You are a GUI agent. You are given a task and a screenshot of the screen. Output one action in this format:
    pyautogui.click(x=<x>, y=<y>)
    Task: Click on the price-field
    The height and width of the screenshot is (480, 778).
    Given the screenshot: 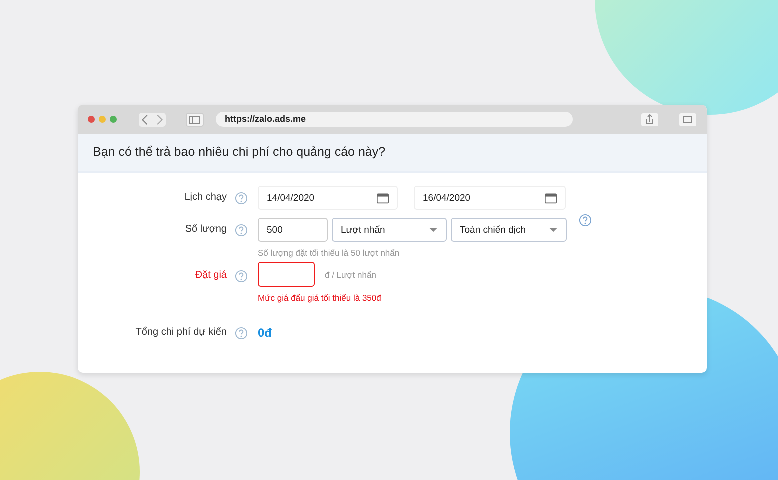 What is the action you would take?
    pyautogui.click(x=286, y=274)
    